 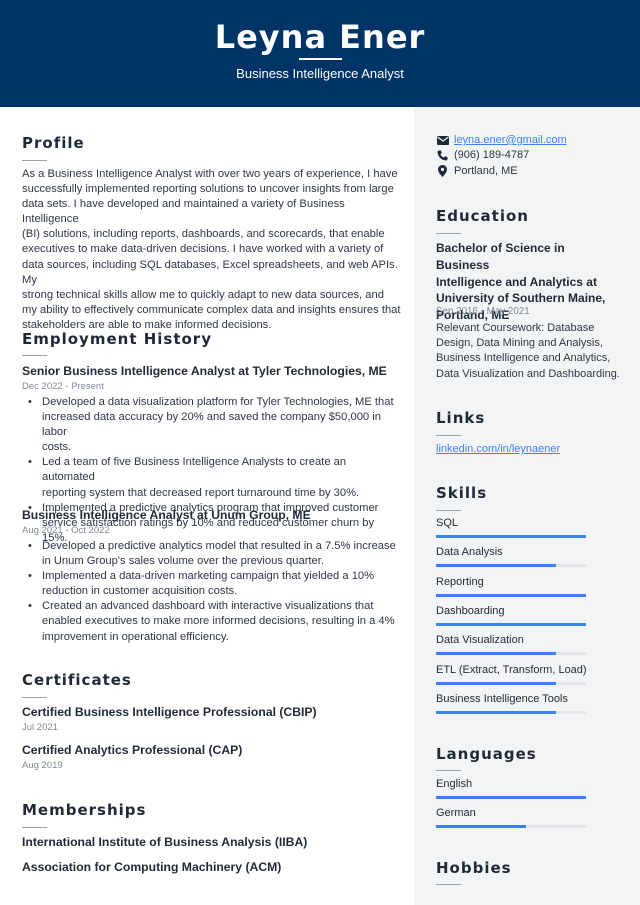 What do you see at coordinates (456, 813) in the screenshot?
I see `language-label: German` at bounding box center [456, 813].